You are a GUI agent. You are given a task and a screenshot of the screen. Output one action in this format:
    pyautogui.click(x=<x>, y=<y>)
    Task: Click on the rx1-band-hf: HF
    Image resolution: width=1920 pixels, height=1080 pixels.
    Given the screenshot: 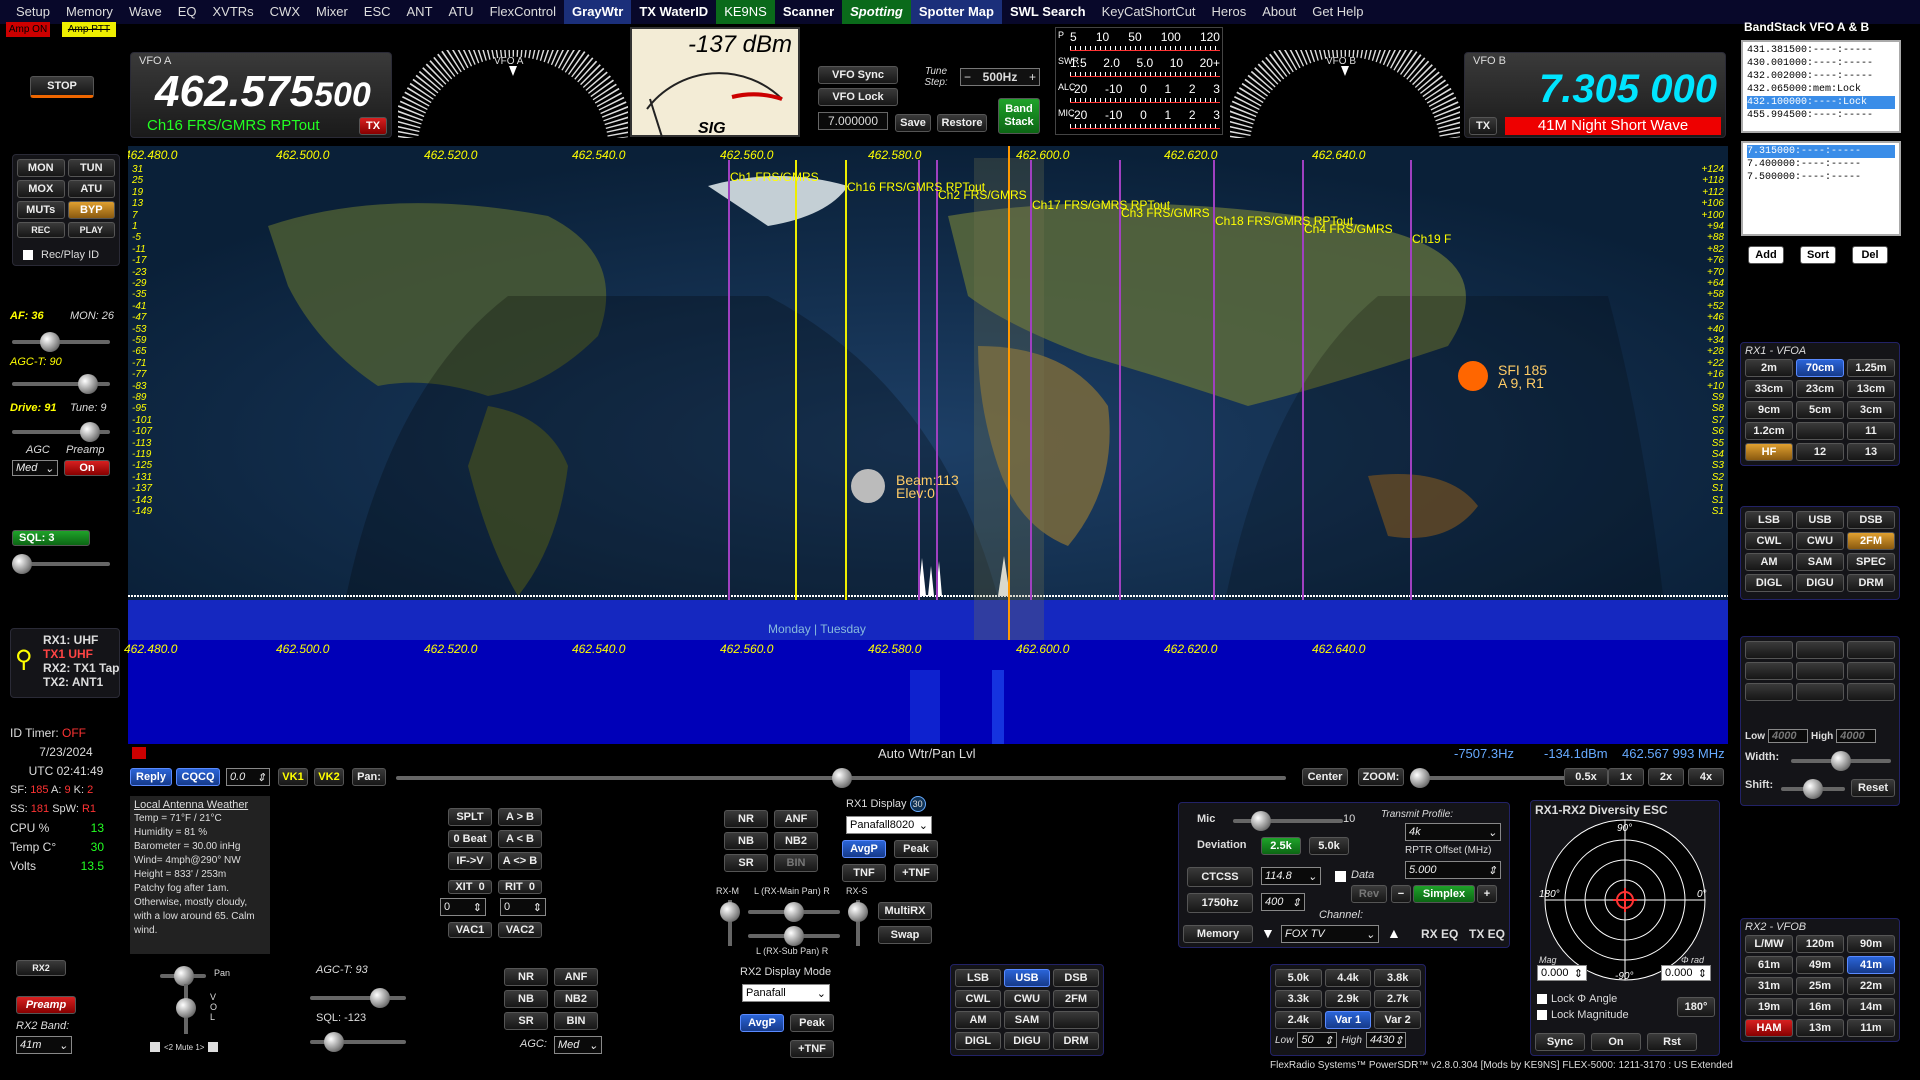 What is the action you would take?
    pyautogui.click(x=1769, y=452)
    